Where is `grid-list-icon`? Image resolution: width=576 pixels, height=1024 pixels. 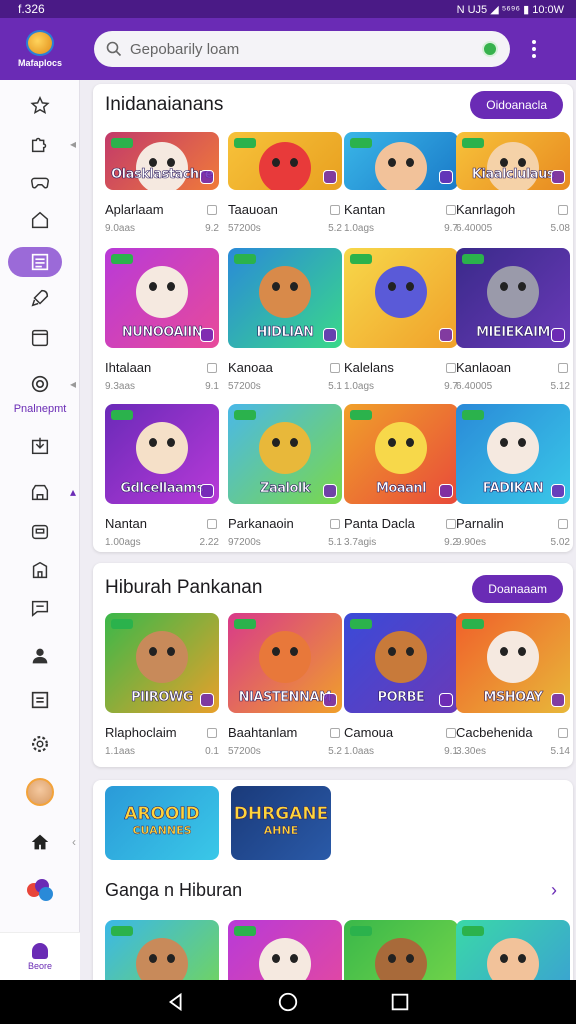 grid-list-icon is located at coordinates (40, 262).